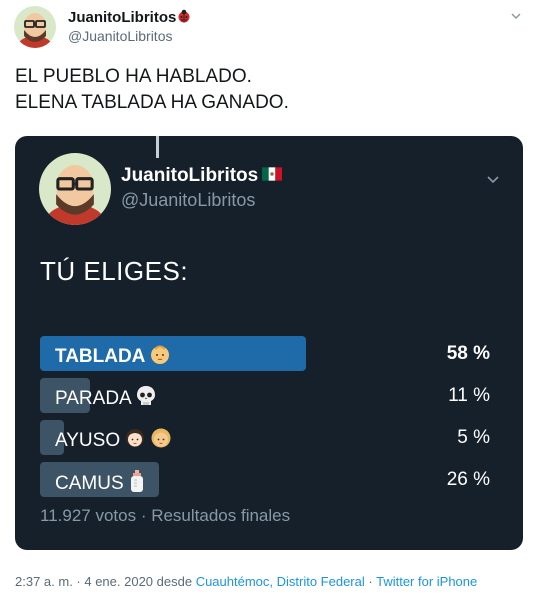  I want to click on baby-bottle-icon, so click(137, 484).